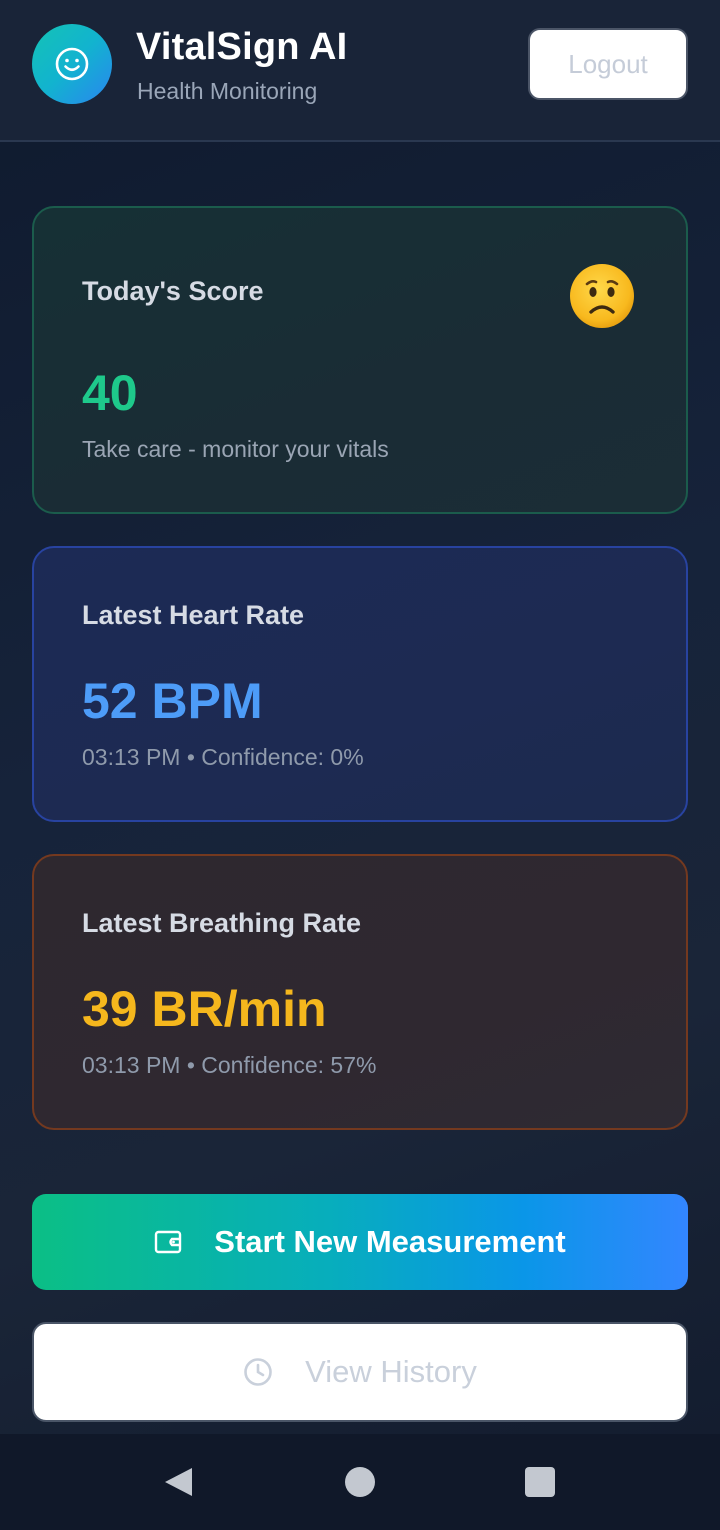 The image size is (720, 1530). I want to click on app-header: VitalSign AI Health Monitoring Logout, so click(360, 71).